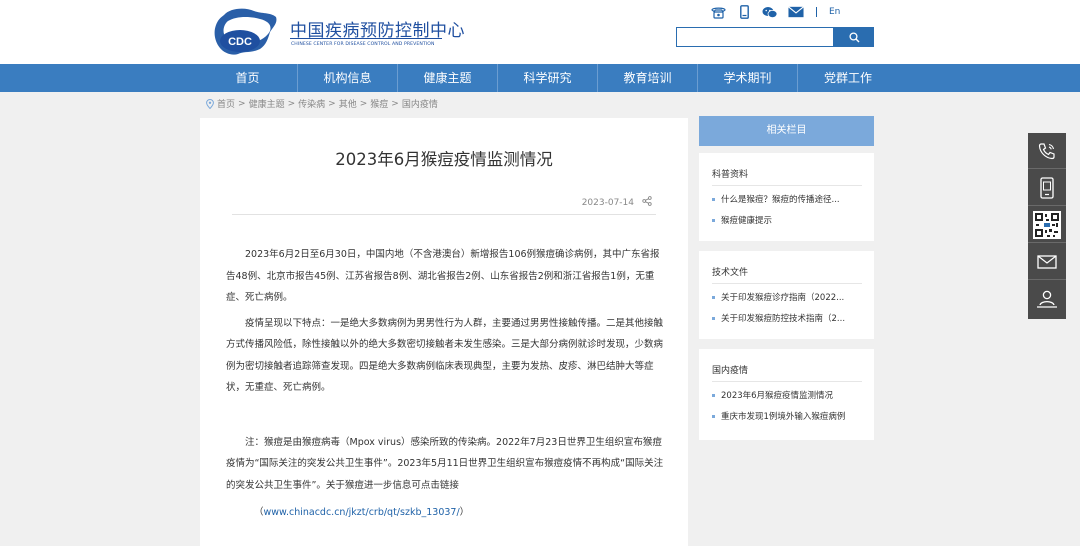 The width and height of the screenshot is (1080, 546). Describe the element at coordinates (744, 12) in the screenshot. I see `mobile-icon` at that location.